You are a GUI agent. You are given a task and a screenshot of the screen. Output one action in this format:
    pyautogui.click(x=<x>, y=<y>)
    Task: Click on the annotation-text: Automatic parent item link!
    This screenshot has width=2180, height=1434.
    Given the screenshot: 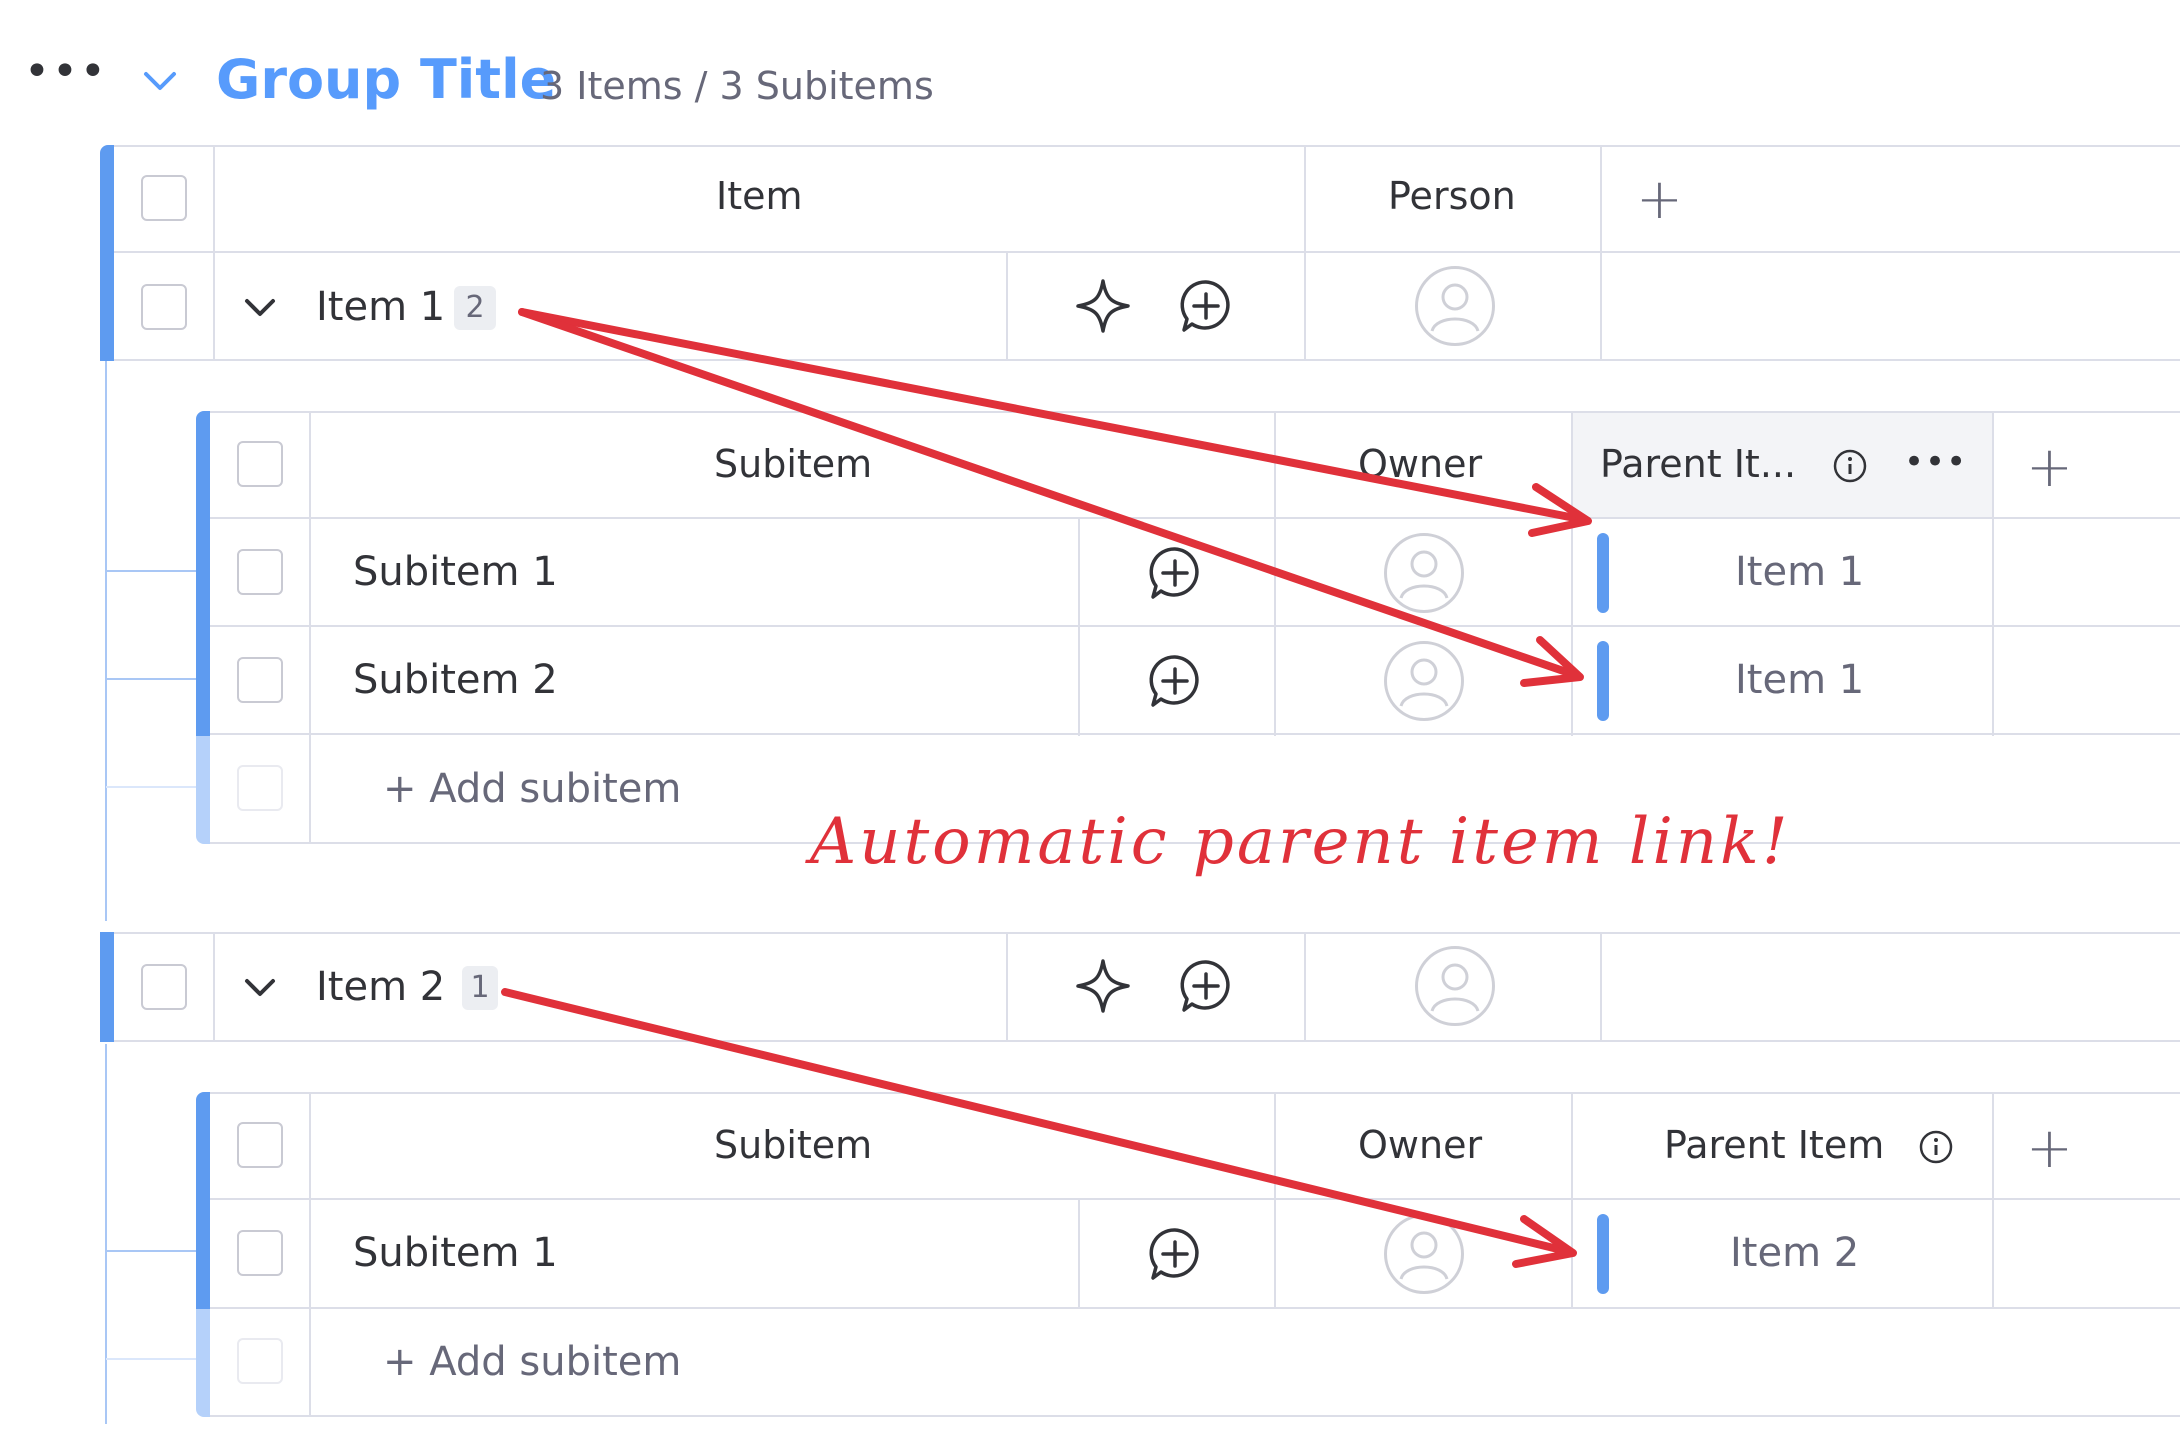 What is the action you would take?
    pyautogui.click(x=1300, y=842)
    